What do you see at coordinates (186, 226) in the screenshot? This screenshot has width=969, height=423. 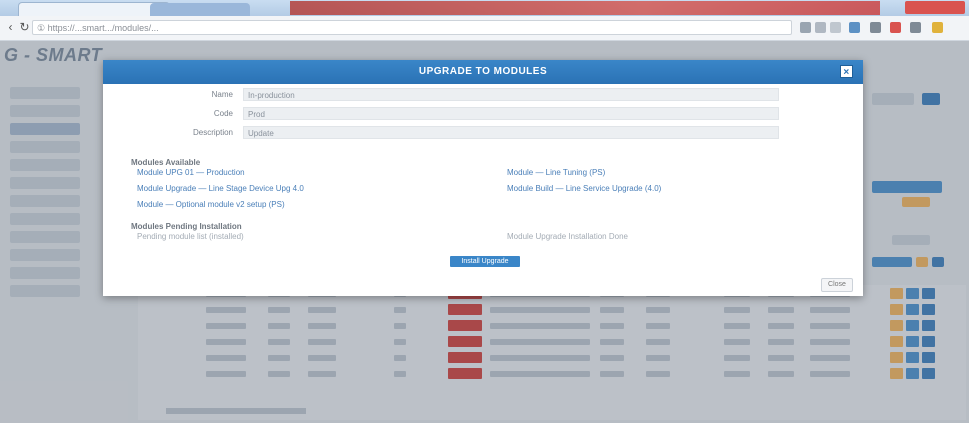 I see `section-title-pending: Modules Pending Installation` at bounding box center [186, 226].